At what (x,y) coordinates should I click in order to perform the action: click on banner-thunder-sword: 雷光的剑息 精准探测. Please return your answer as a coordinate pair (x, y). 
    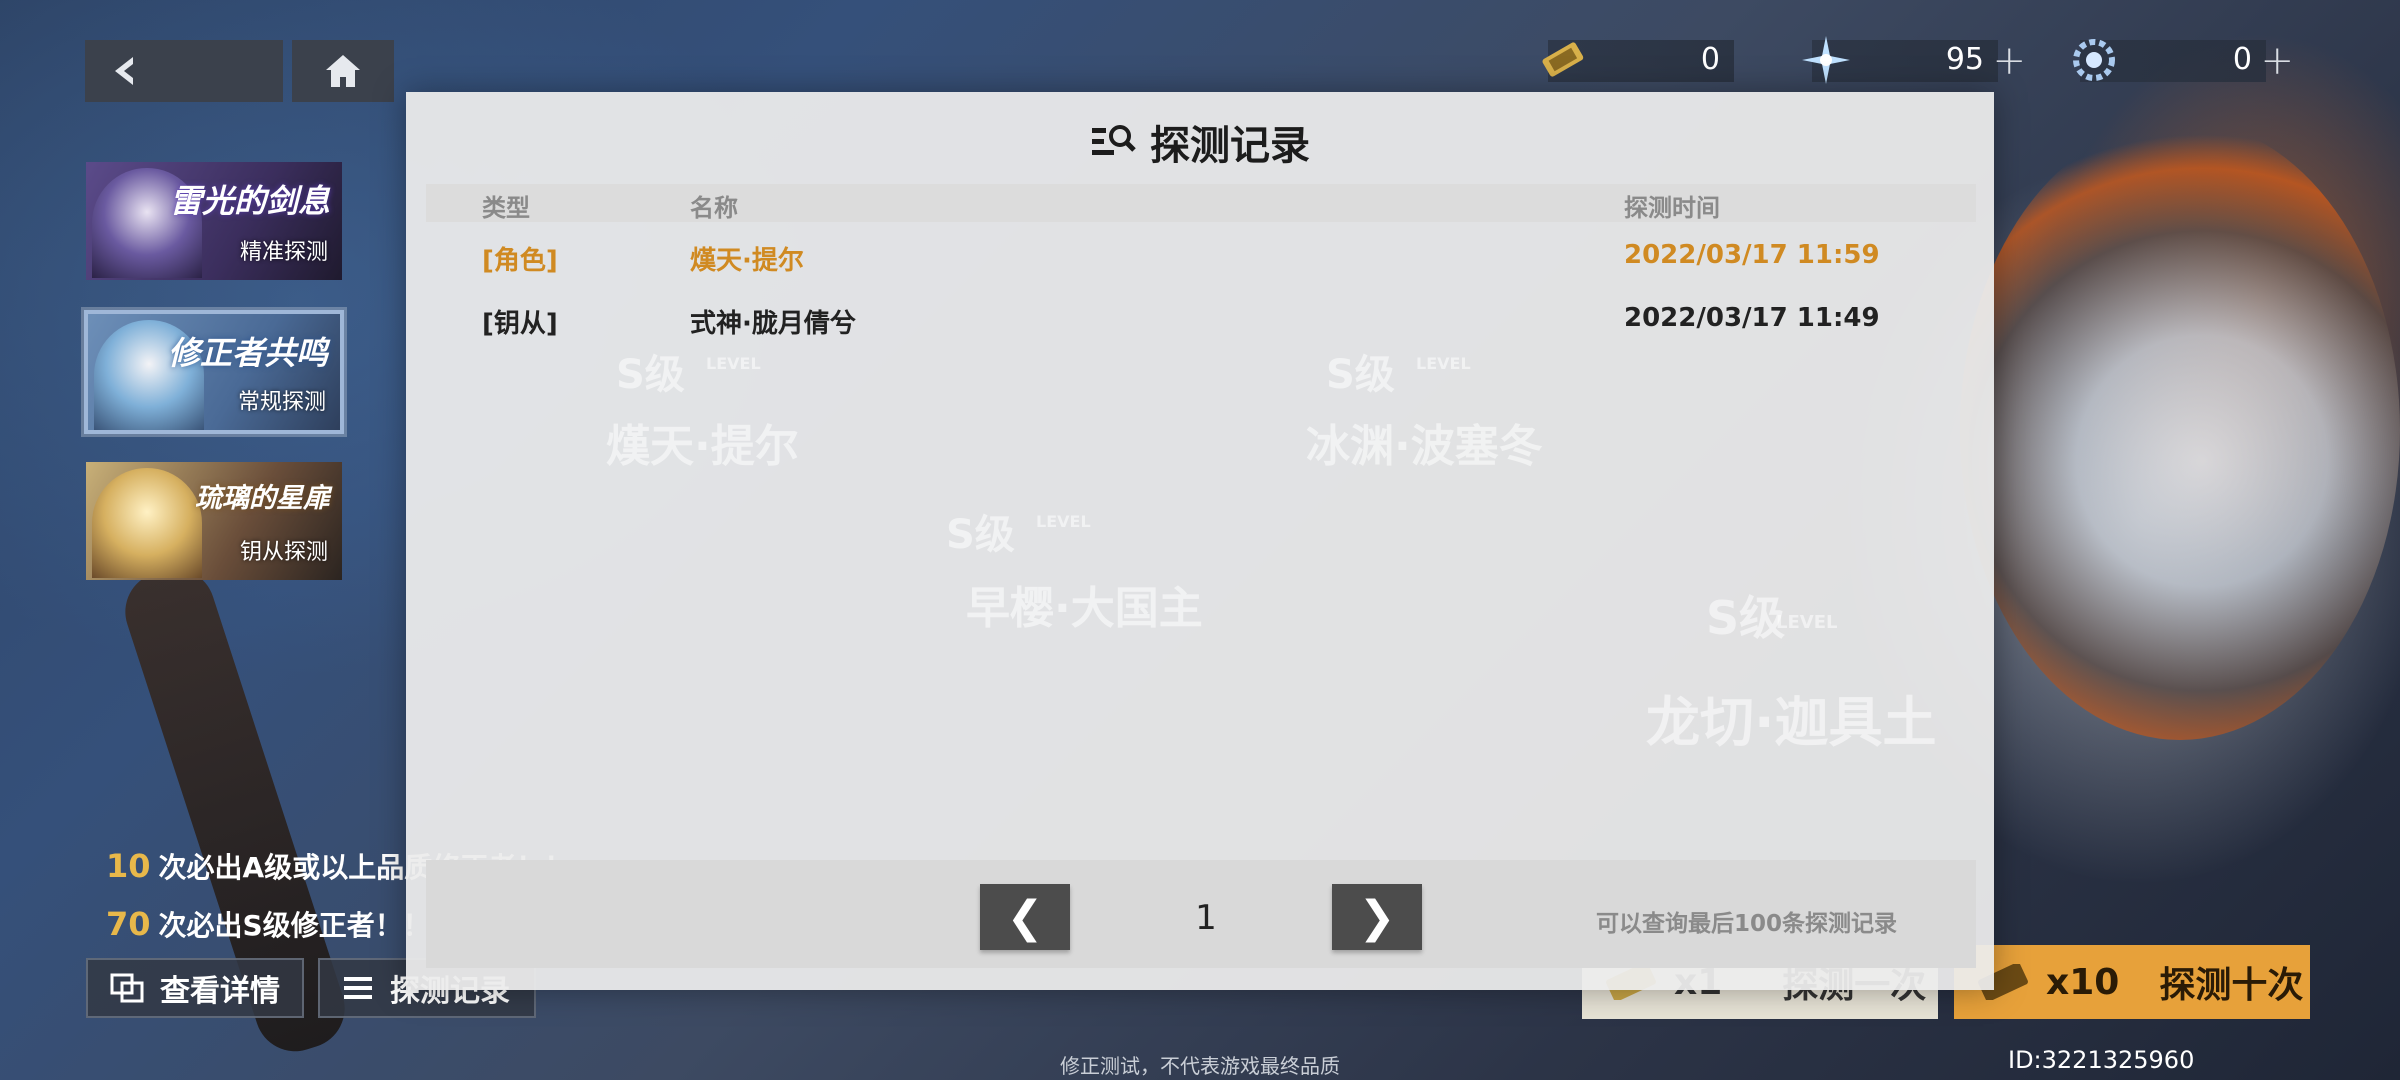
    Looking at the image, I should click on (214, 221).